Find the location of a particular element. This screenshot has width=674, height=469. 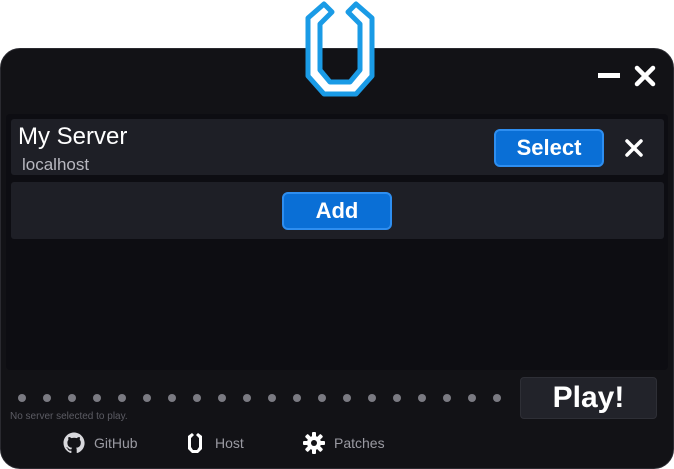

remove-server-button is located at coordinates (634, 148).